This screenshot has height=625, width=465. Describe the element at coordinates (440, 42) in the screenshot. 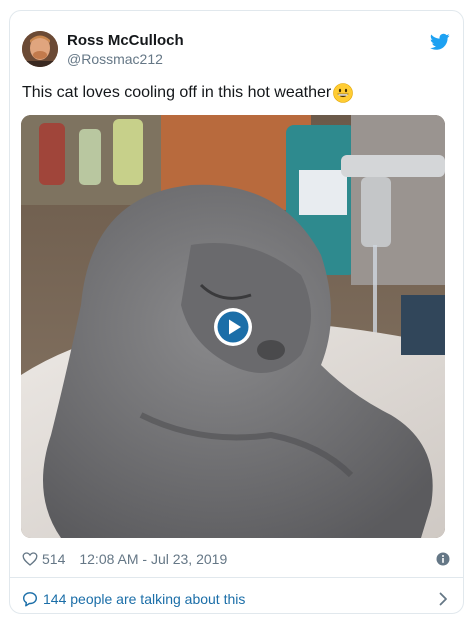

I see `twitter-bird-icon` at that location.